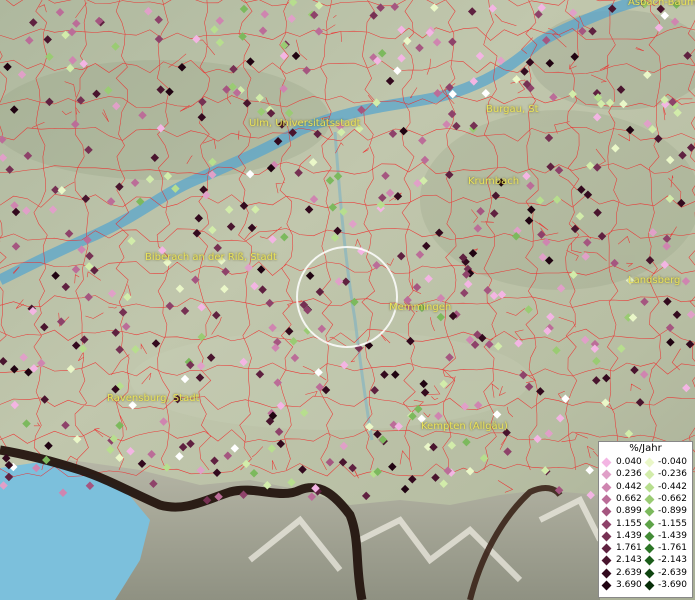 Image resolution: width=695 pixels, height=600 pixels. What do you see at coordinates (629, 585) in the screenshot?
I see `legend-value-positive: 3.690` at bounding box center [629, 585].